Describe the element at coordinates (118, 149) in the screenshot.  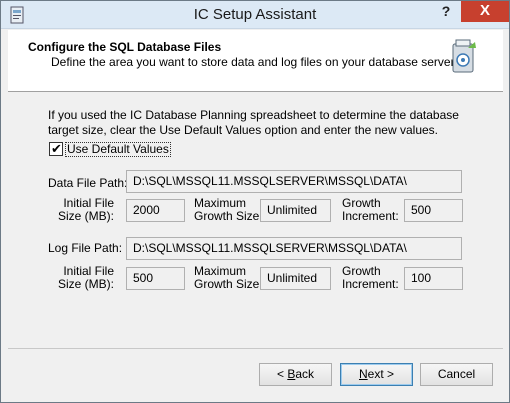
I see `use-default-values-label: Use Default Values` at that location.